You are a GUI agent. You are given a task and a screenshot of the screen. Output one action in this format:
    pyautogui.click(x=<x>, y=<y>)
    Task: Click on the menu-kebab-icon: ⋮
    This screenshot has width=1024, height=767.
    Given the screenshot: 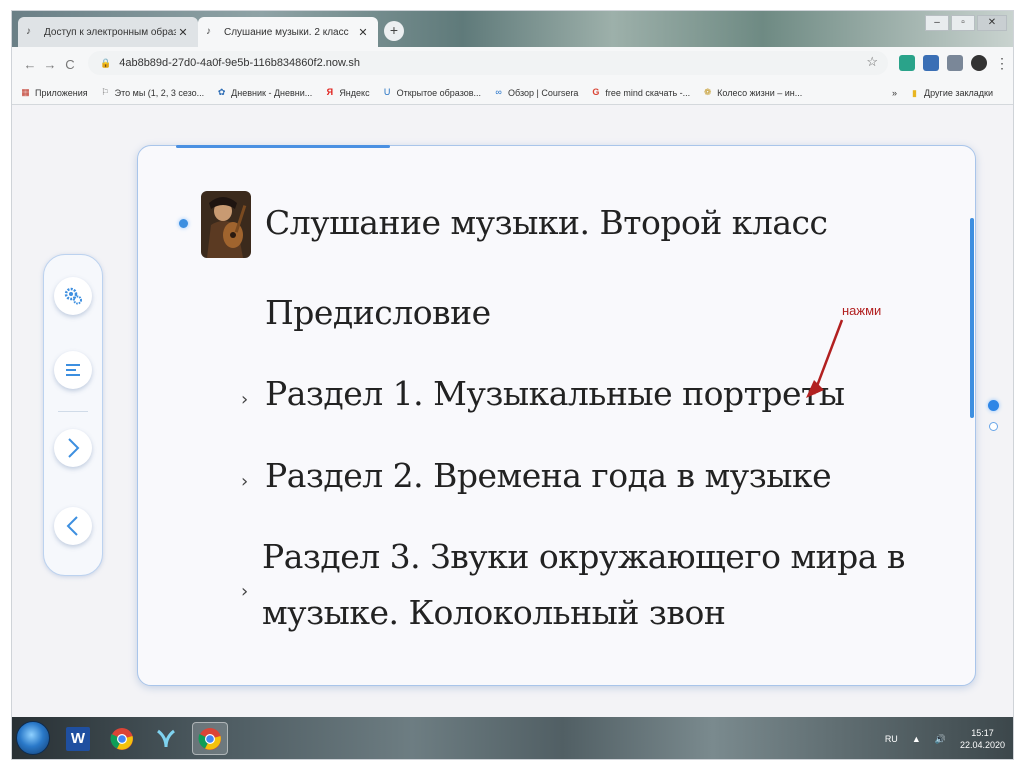 What is the action you would take?
    pyautogui.click(x=1002, y=63)
    